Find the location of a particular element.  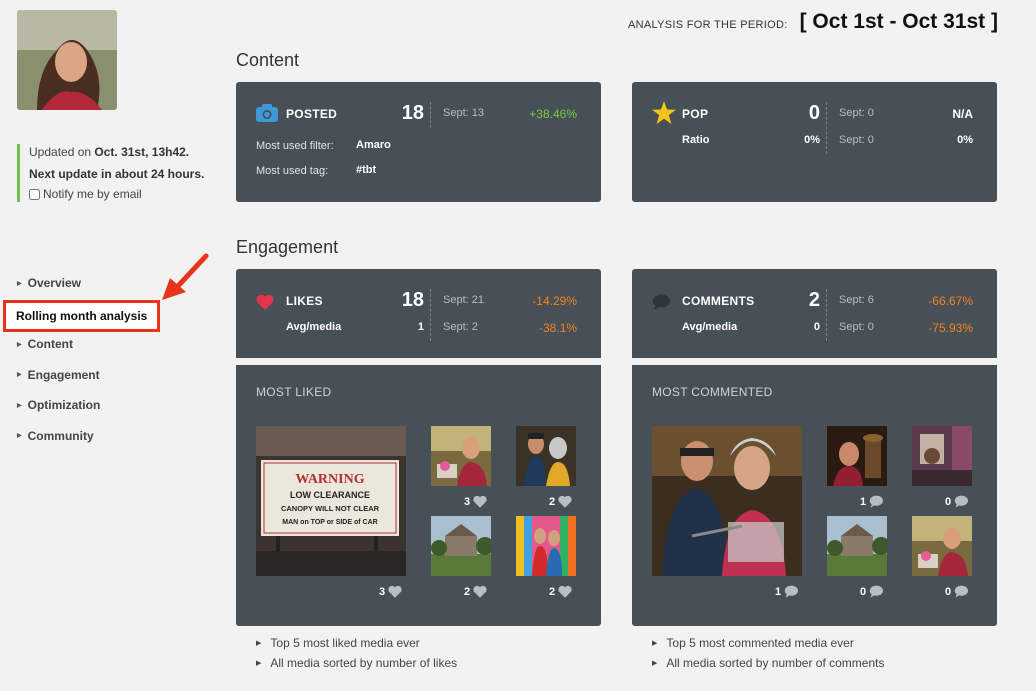

next-update-text: Next update in about 24 hours. is located at coordinates (117, 174).